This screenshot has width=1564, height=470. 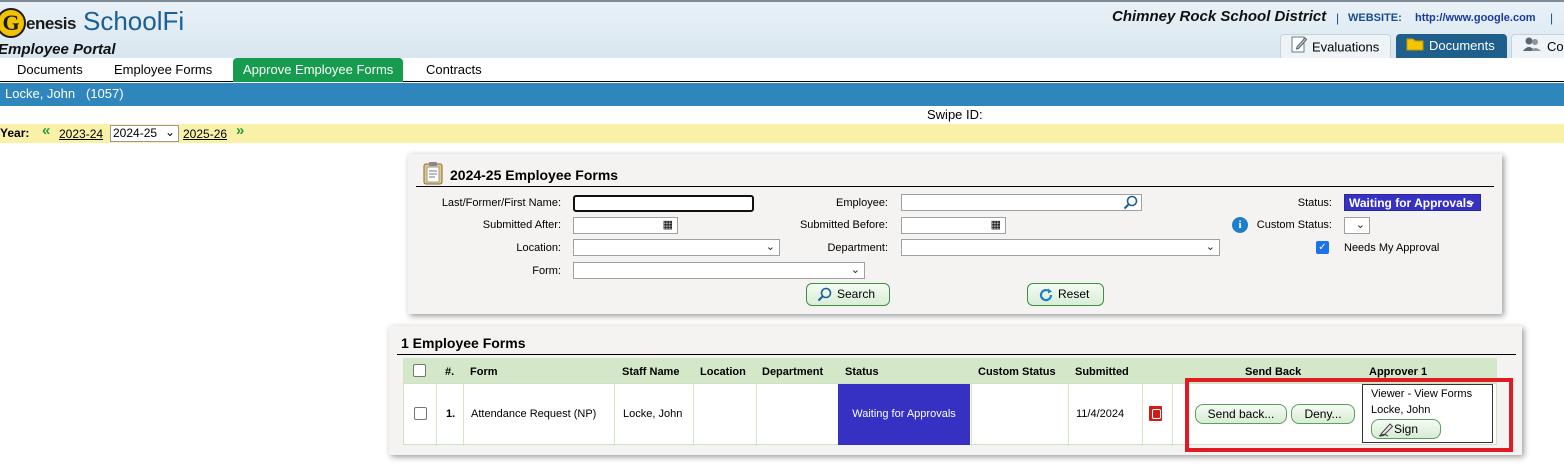 What do you see at coordinates (51, 23) in the screenshot?
I see `genesis-logo-text: enesis` at bounding box center [51, 23].